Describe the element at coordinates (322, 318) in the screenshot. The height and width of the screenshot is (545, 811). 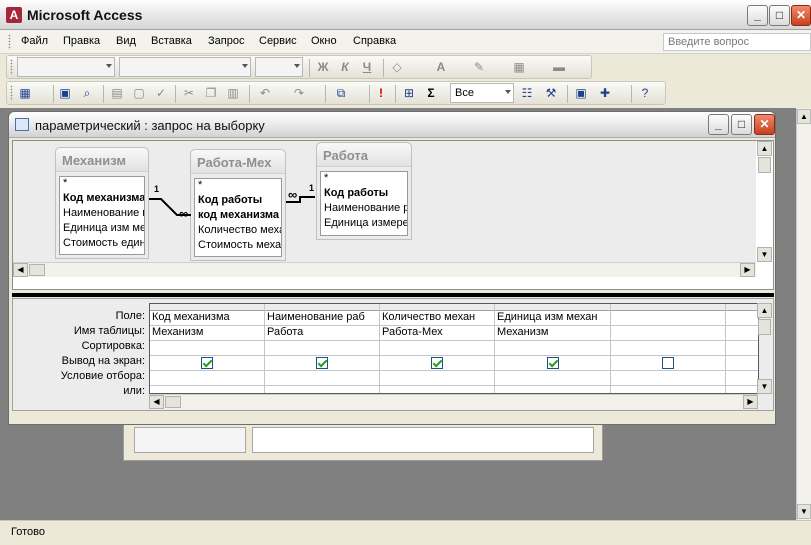
I see `qbe-field-cell: Наименование раб` at that location.